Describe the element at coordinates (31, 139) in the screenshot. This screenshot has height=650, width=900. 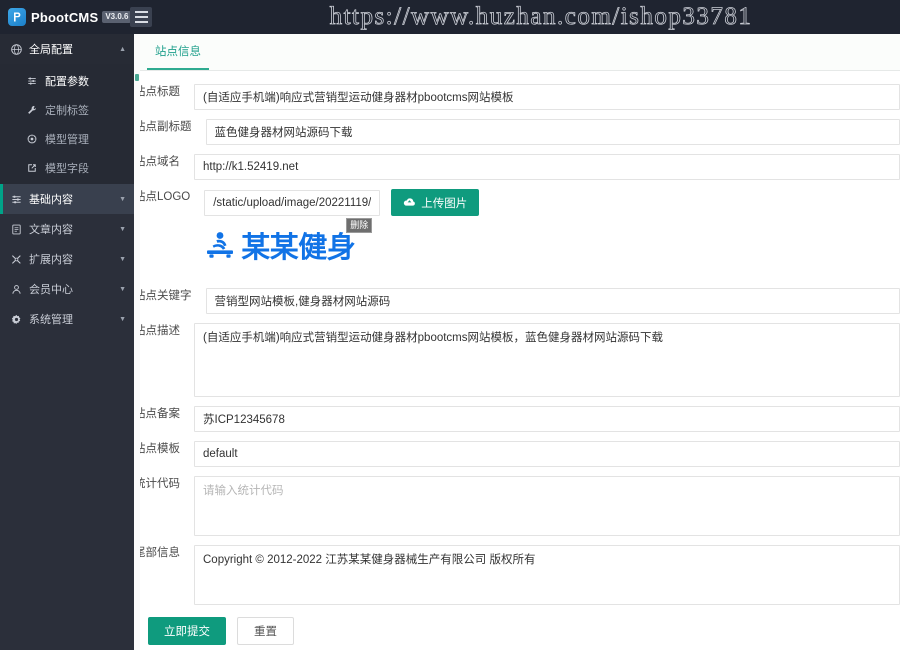
I see `cube-icon` at that location.